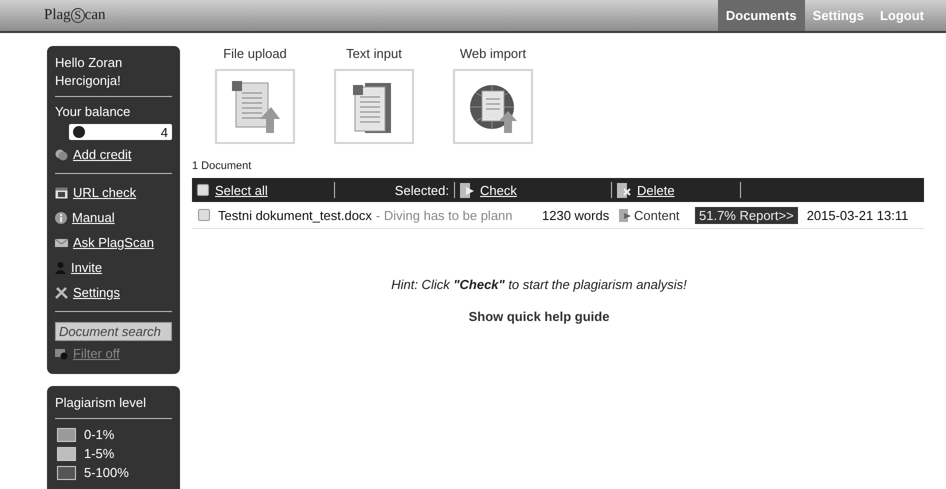 Image resolution: width=946 pixels, height=489 pixels. I want to click on sidebar-link: Settings, so click(96, 292).